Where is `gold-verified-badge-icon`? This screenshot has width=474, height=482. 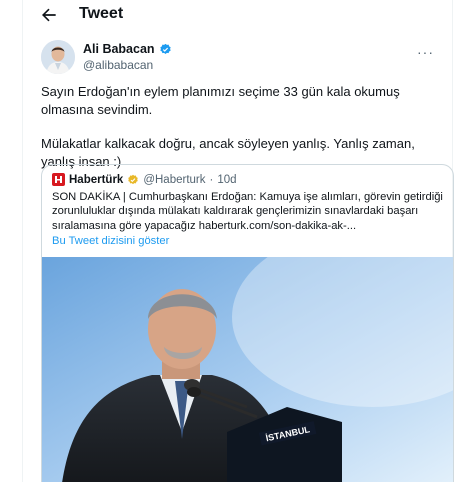 gold-verified-badge-icon is located at coordinates (133, 179).